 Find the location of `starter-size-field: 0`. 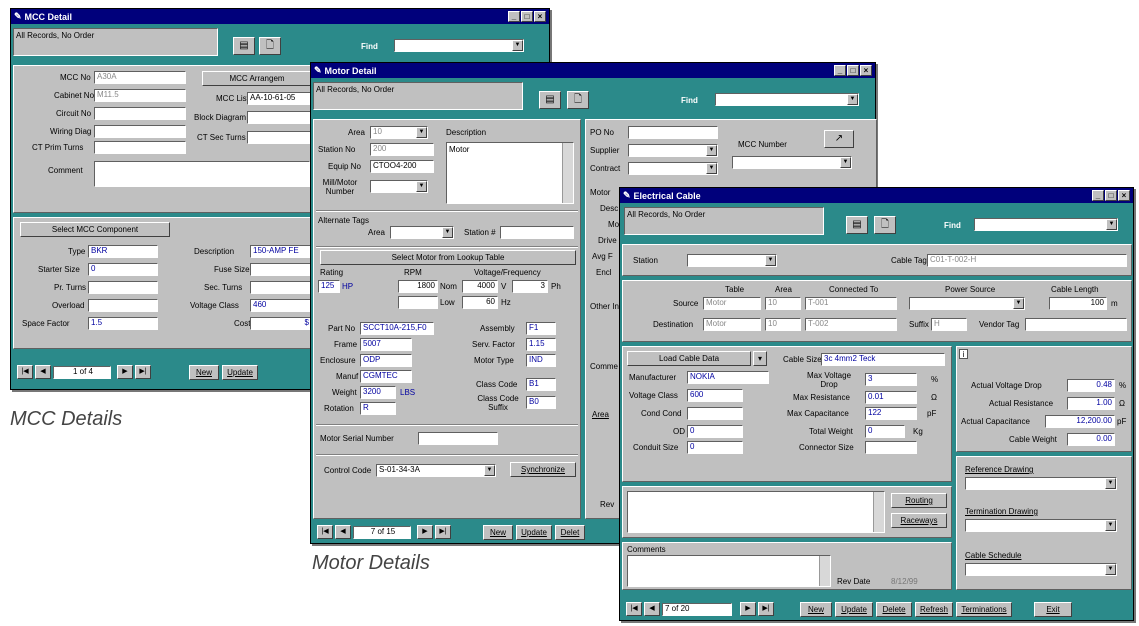

starter-size-field: 0 is located at coordinates (123, 269).